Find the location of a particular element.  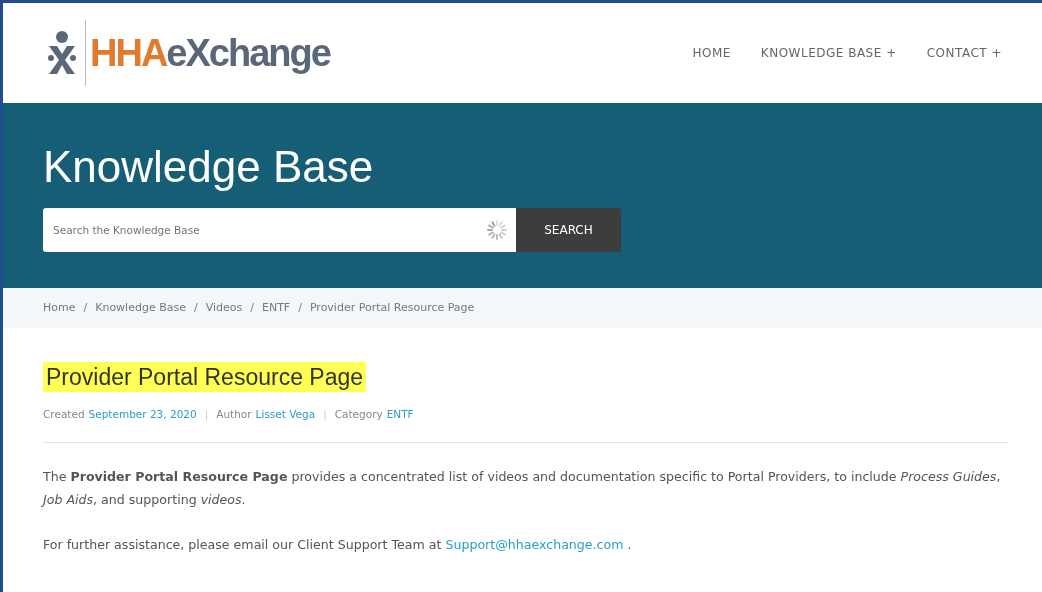

breadcrumb-link: ENTF is located at coordinates (276, 308).